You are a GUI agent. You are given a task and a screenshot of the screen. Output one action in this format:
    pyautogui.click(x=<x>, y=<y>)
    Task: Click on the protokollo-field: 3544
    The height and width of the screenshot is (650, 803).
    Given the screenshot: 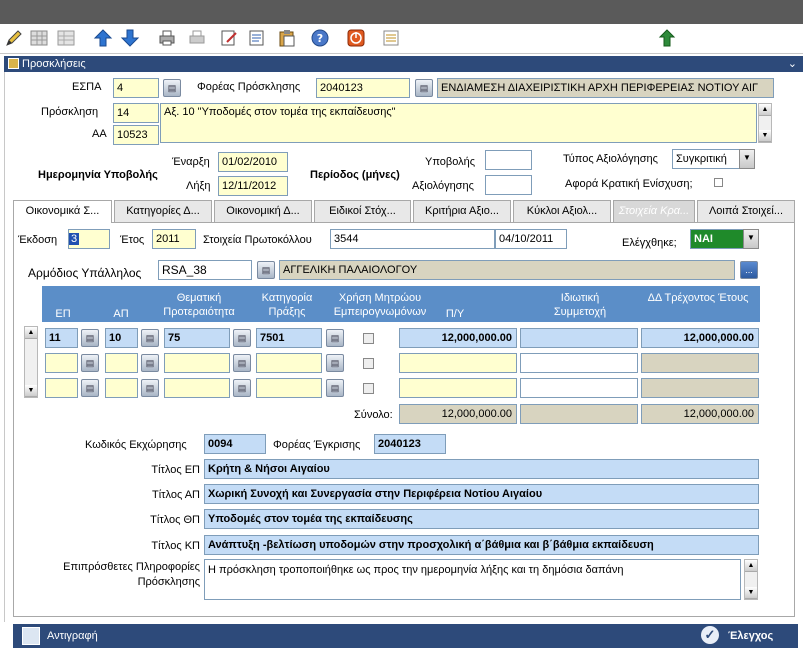 What is the action you would take?
    pyautogui.click(x=412, y=239)
    